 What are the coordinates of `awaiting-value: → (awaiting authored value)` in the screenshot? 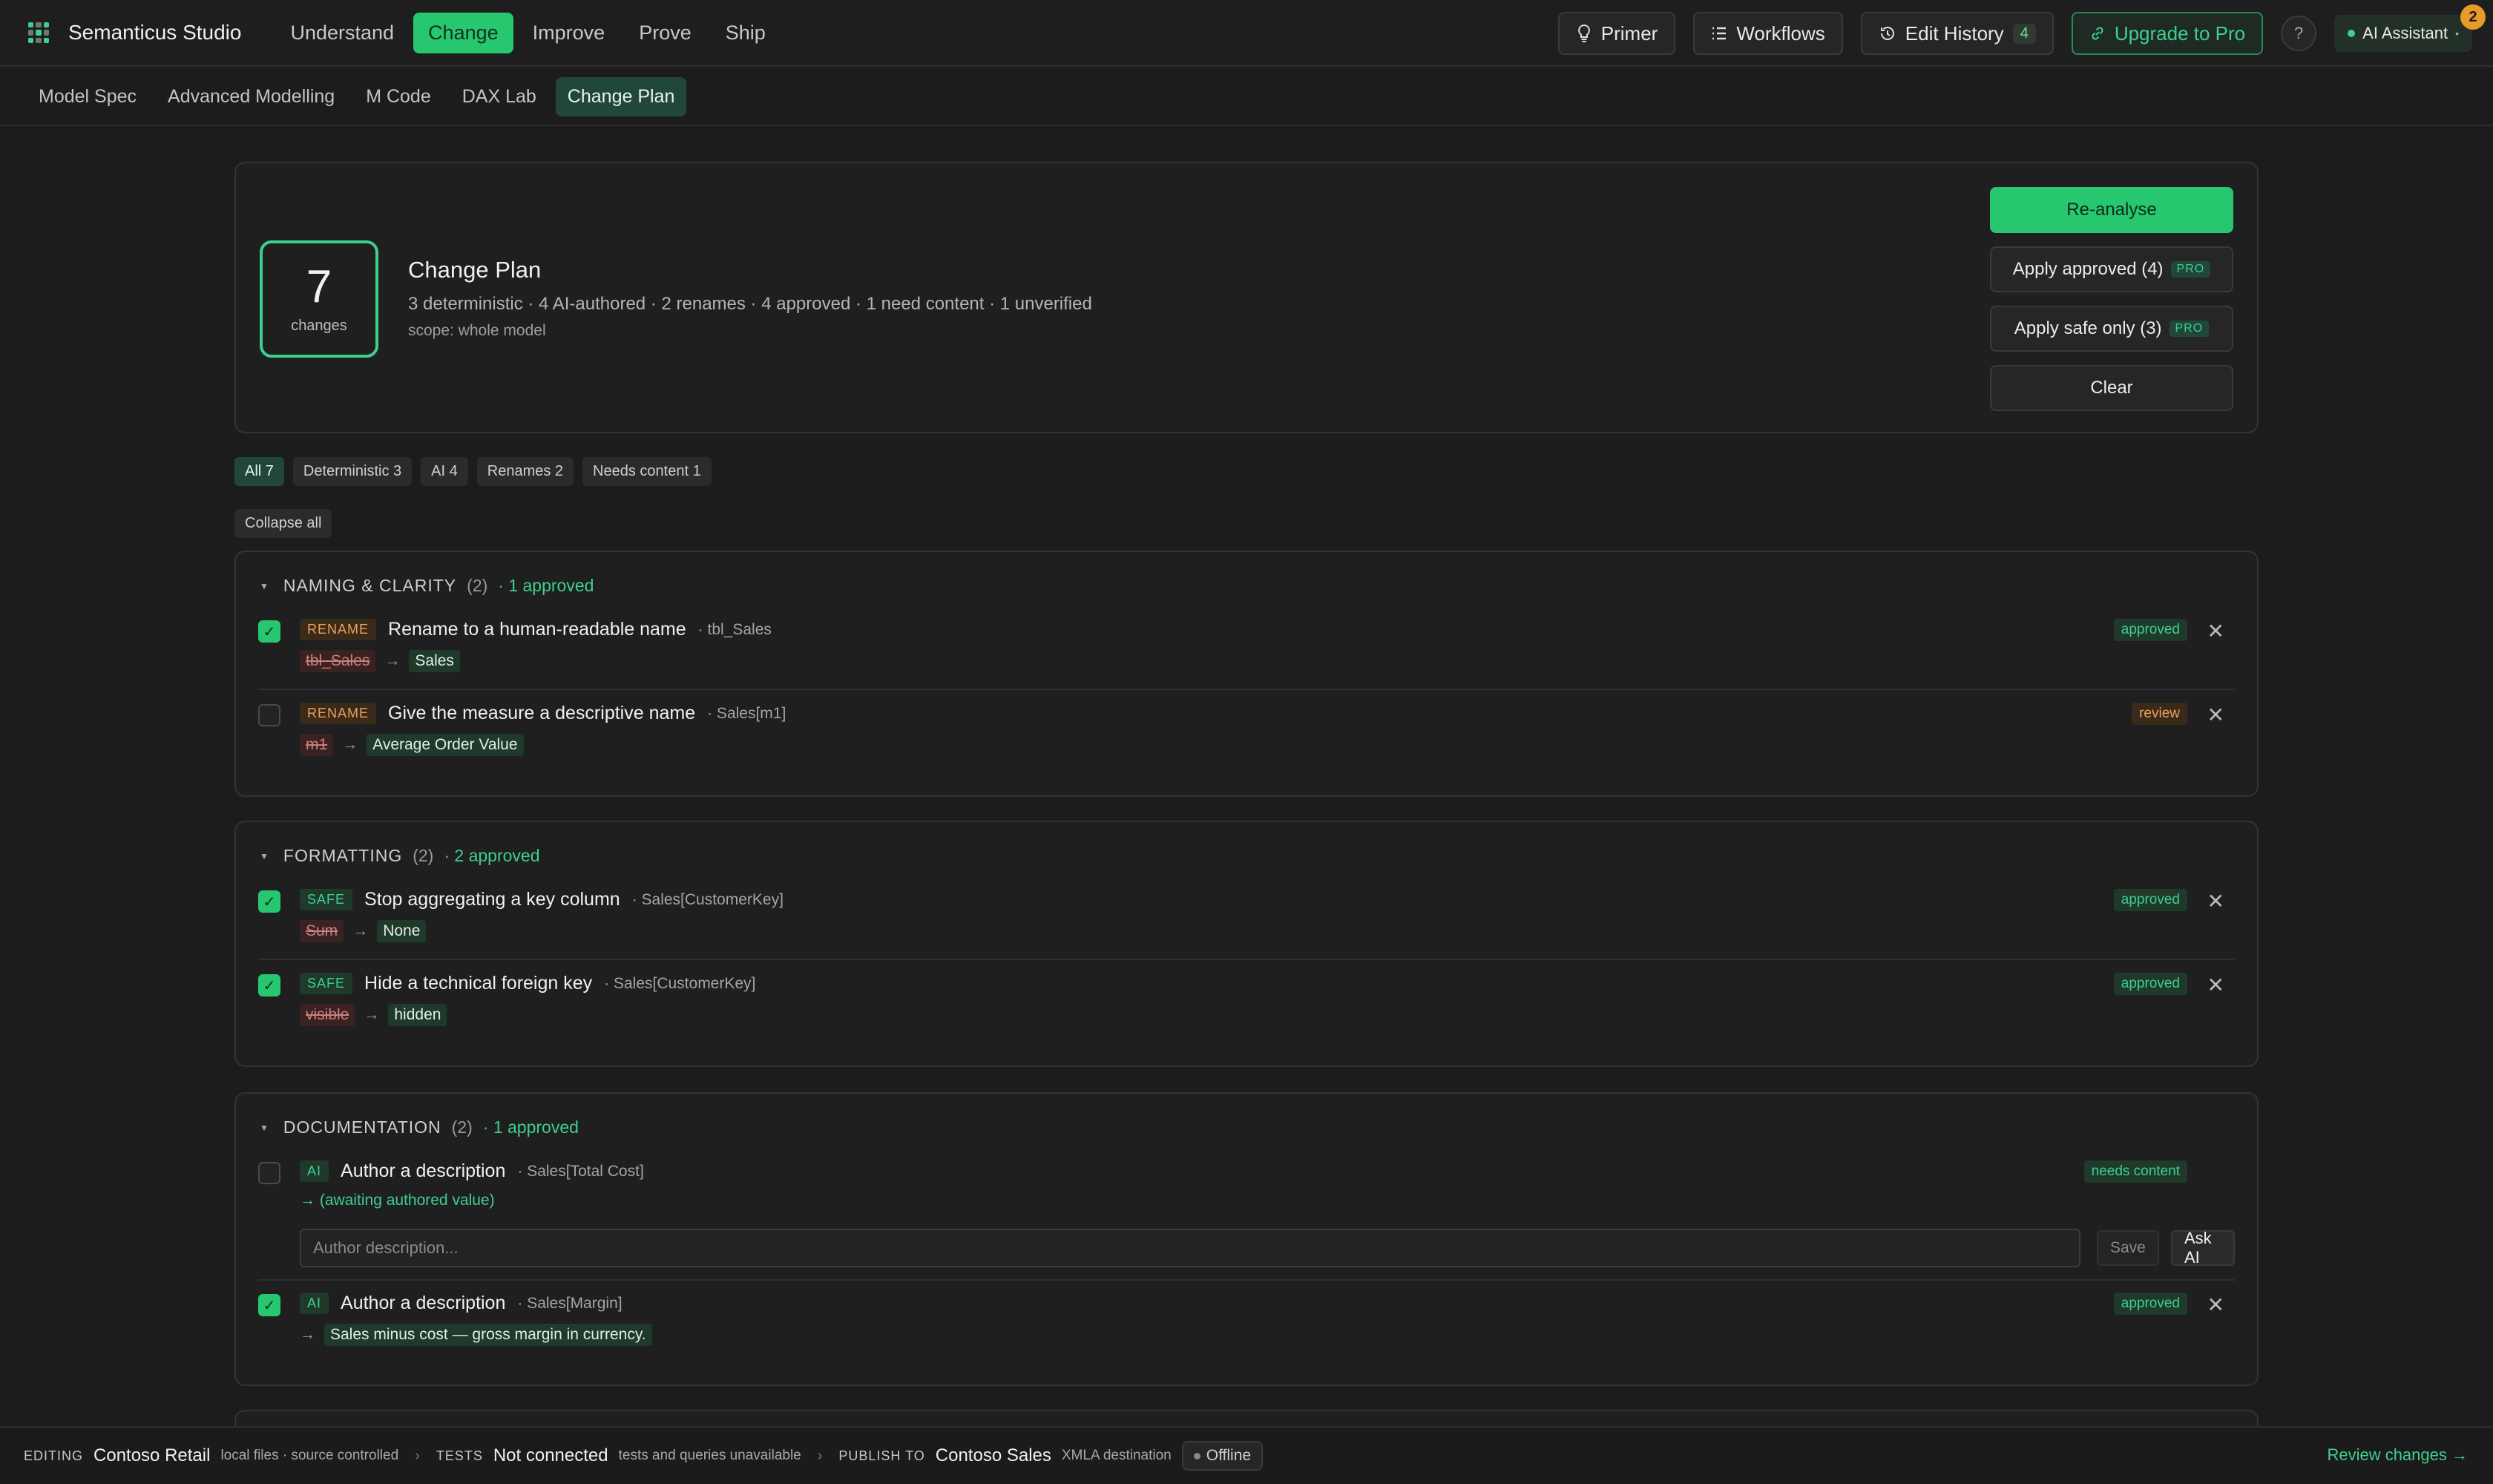 It's located at (397, 1200).